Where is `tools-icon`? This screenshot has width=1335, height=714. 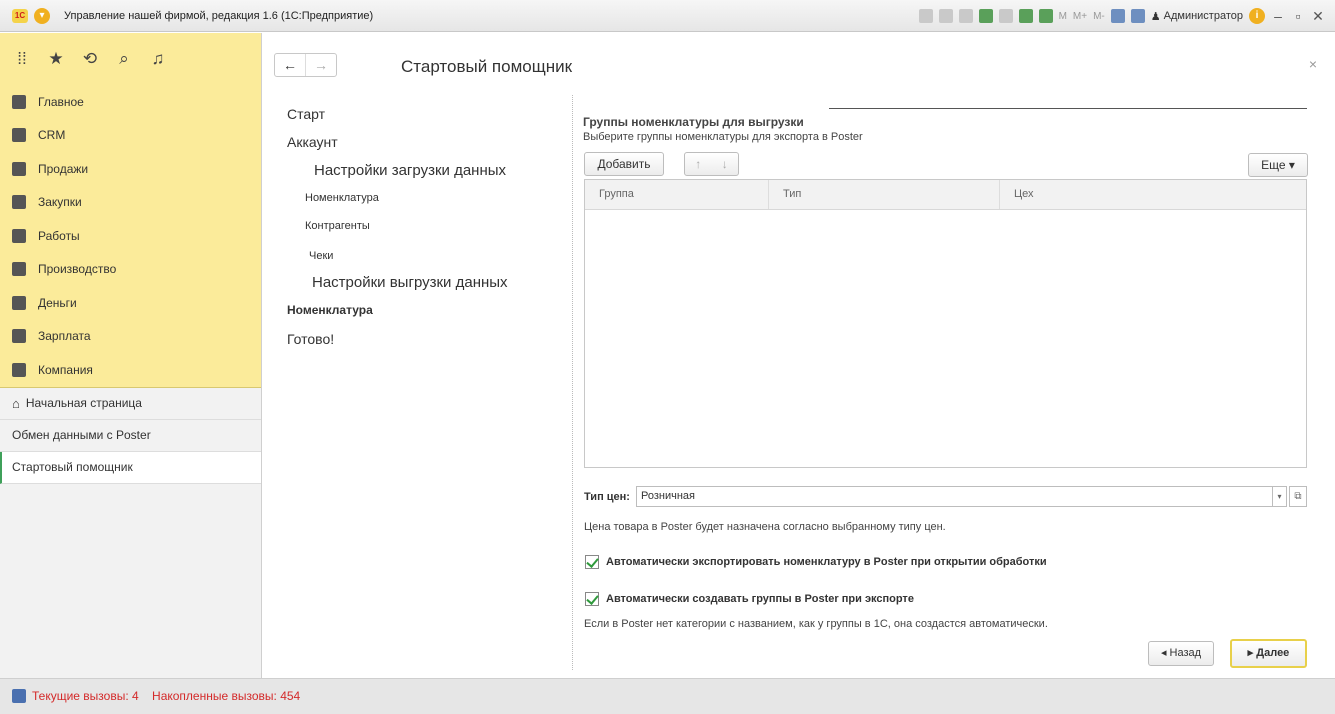 tools-icon is located at coordinates (19, 235).